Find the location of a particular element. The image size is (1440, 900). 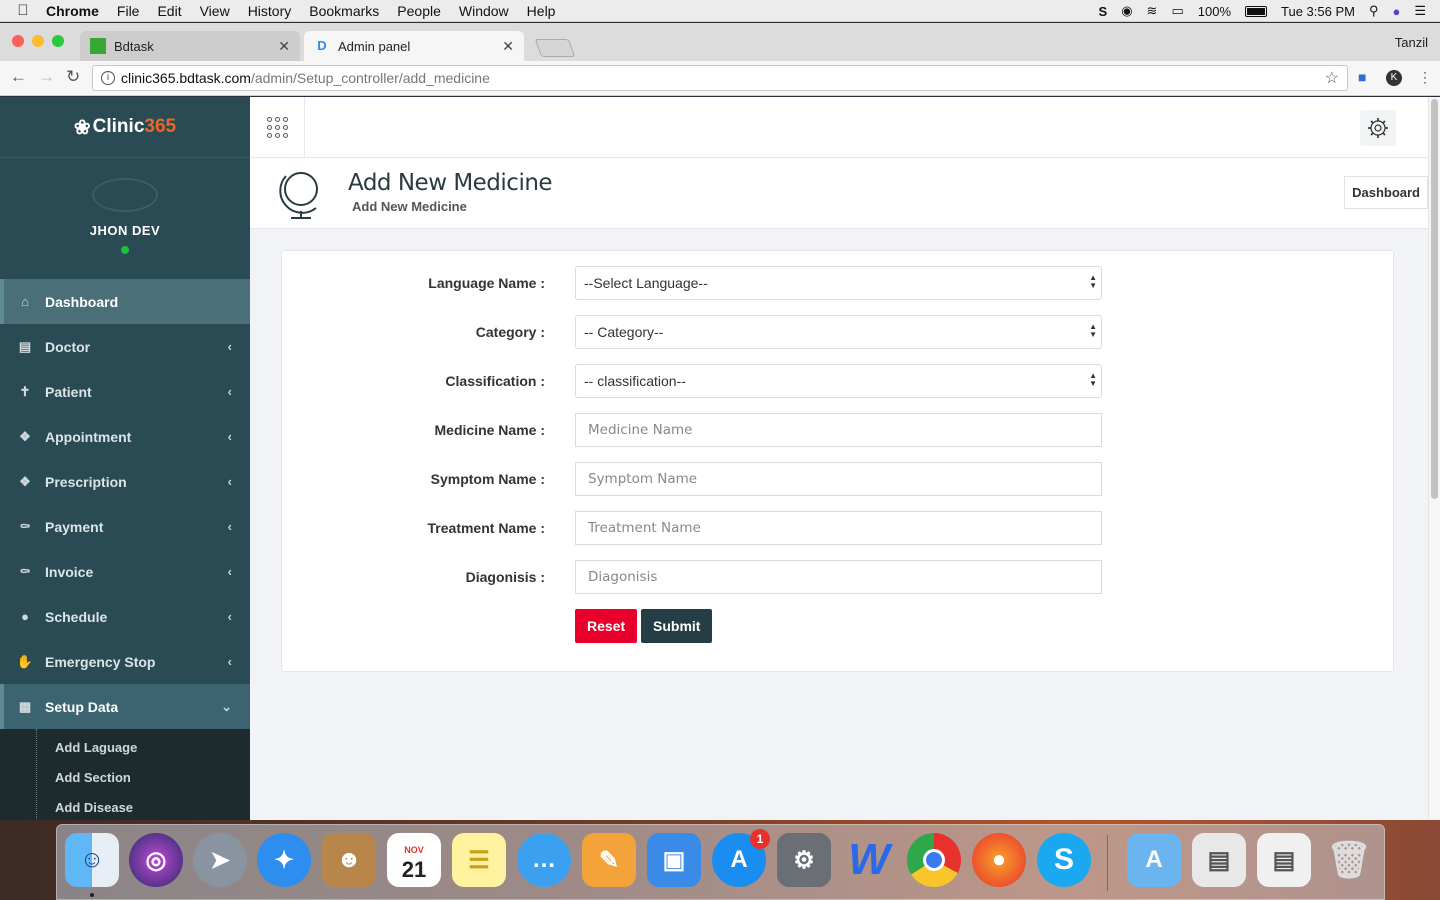

submenu-item-add-language: Add Laguage is located at coordinates (125, 748).